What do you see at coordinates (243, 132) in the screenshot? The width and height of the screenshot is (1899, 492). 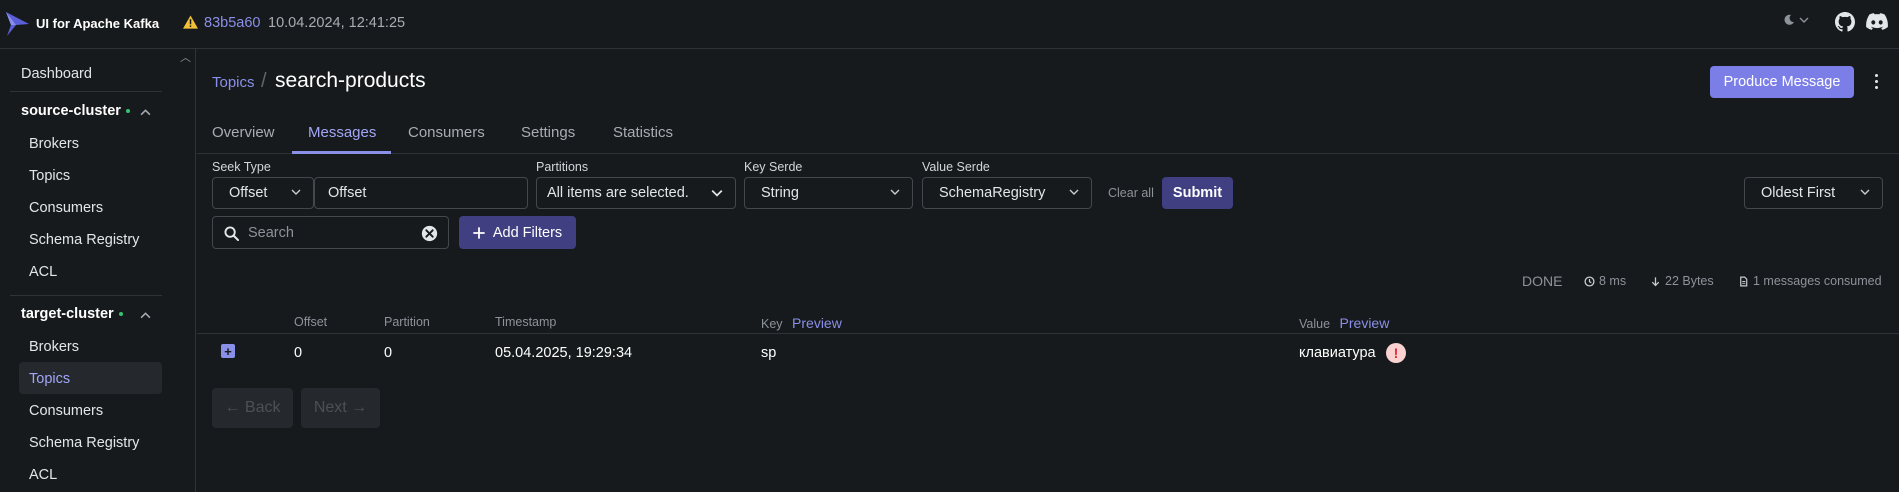 I see `tab-overview: Overview` at bounding box center [243, 132].